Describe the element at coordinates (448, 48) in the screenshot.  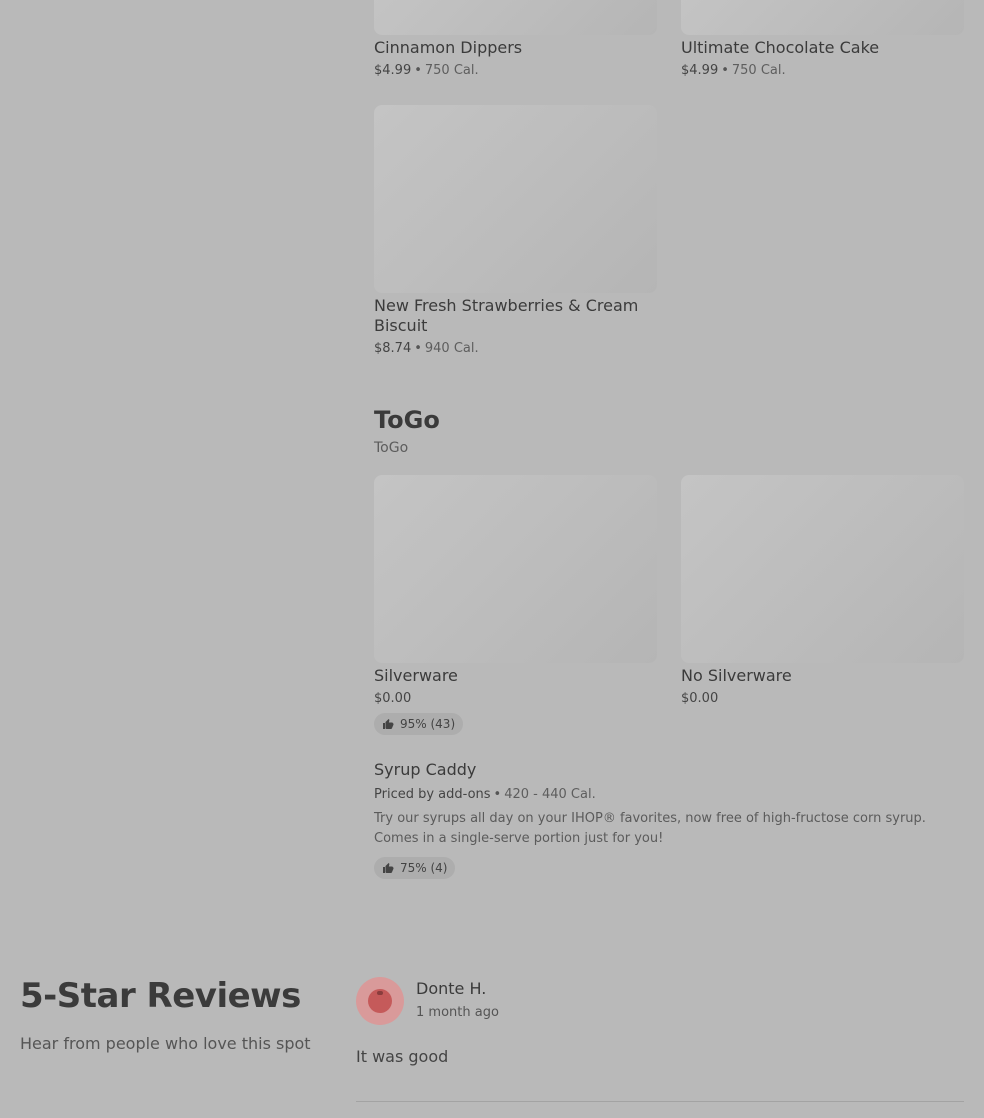
I see `menu-item-name: Cinnamon Dippers` at that location.